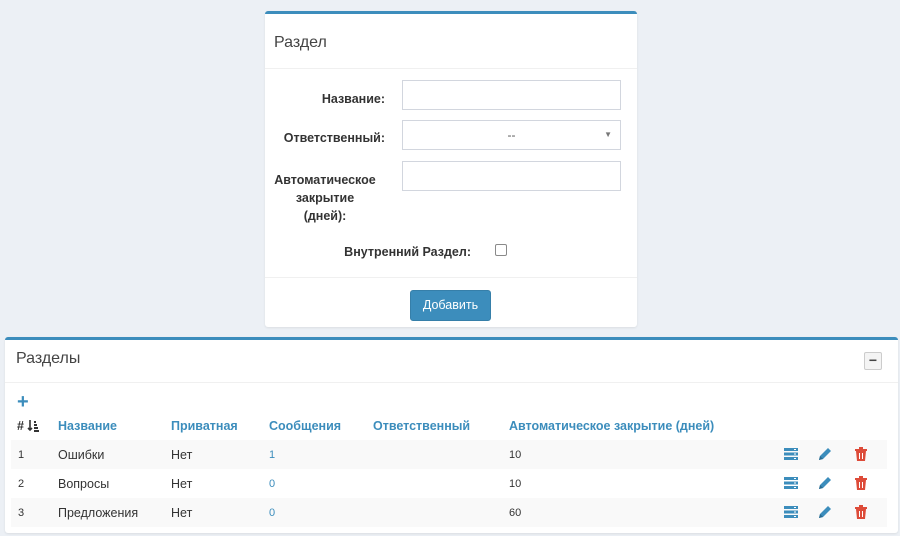  Describe the element at coordinates (449, 454) in the screenshot. I see `table-row: 1 Ошибки Нет 1 10` at that location.